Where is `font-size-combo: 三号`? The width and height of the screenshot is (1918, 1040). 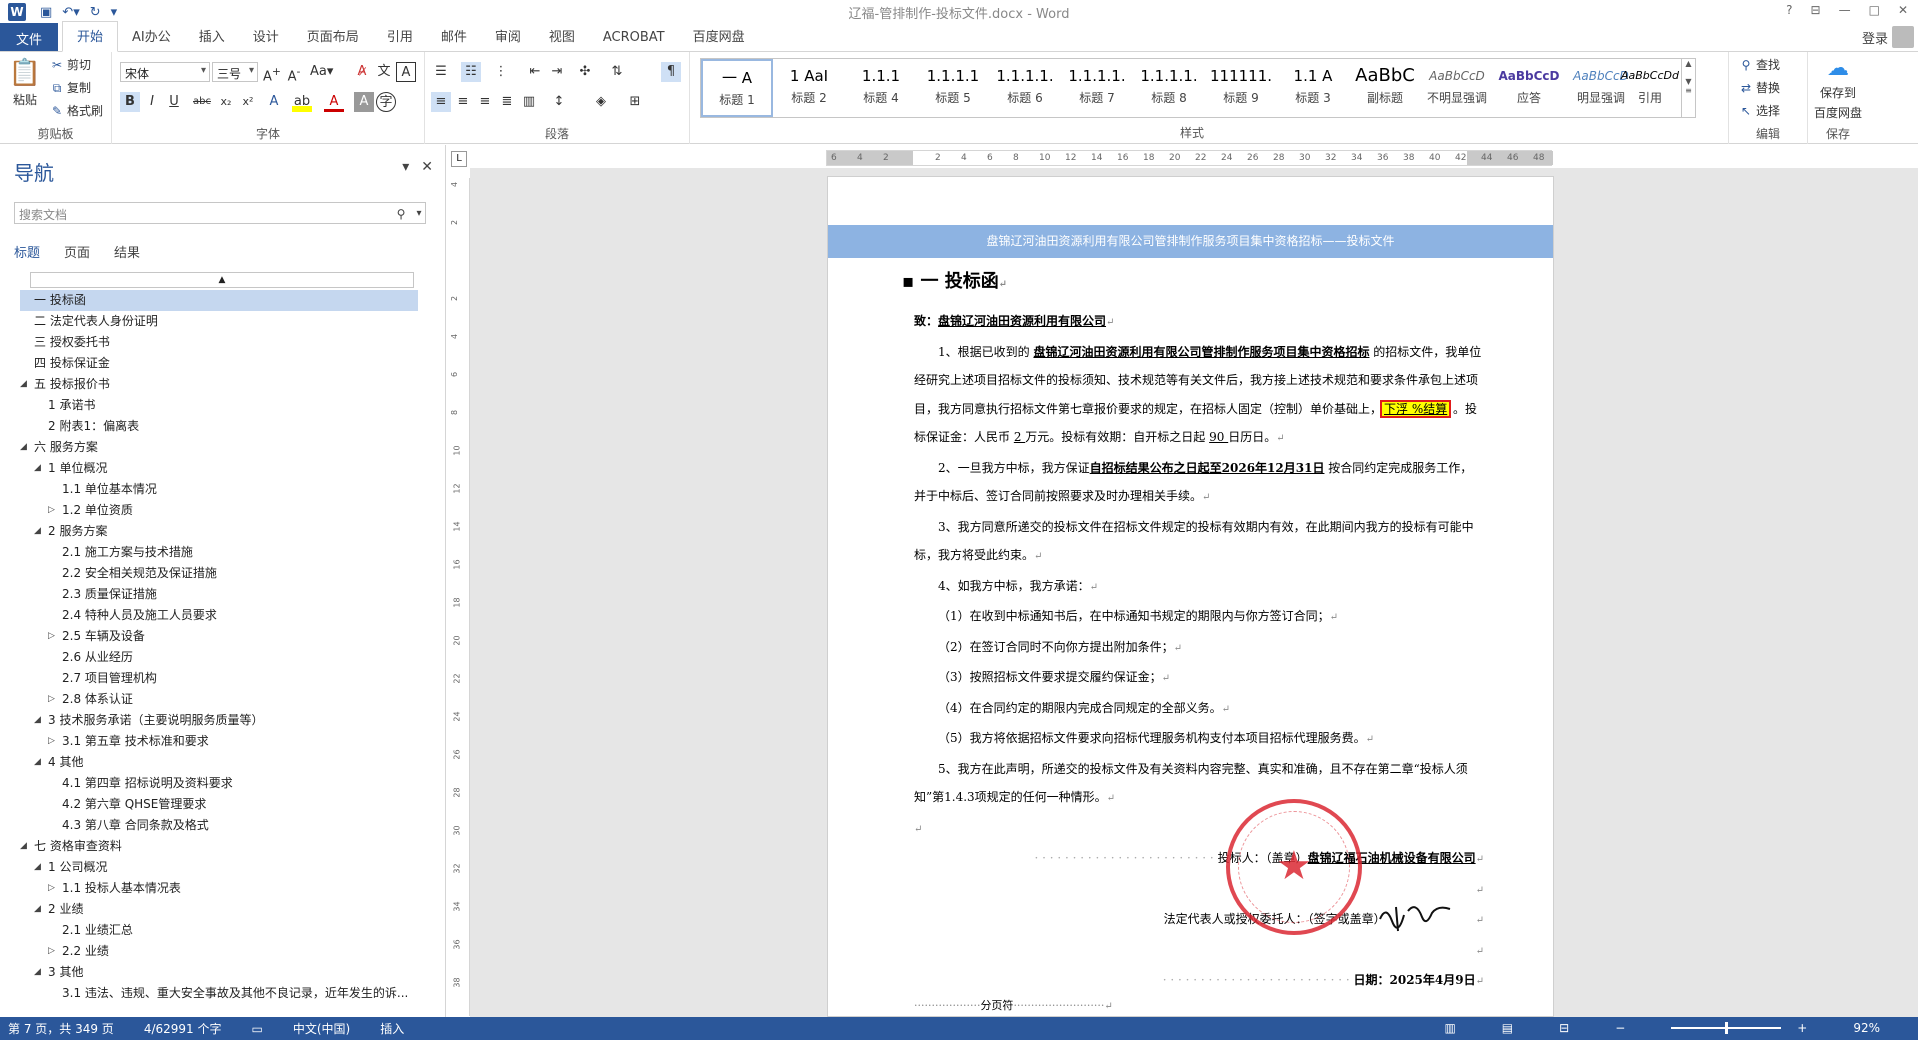
font-size-combo: 三号 is located at coordinates (235, 72).